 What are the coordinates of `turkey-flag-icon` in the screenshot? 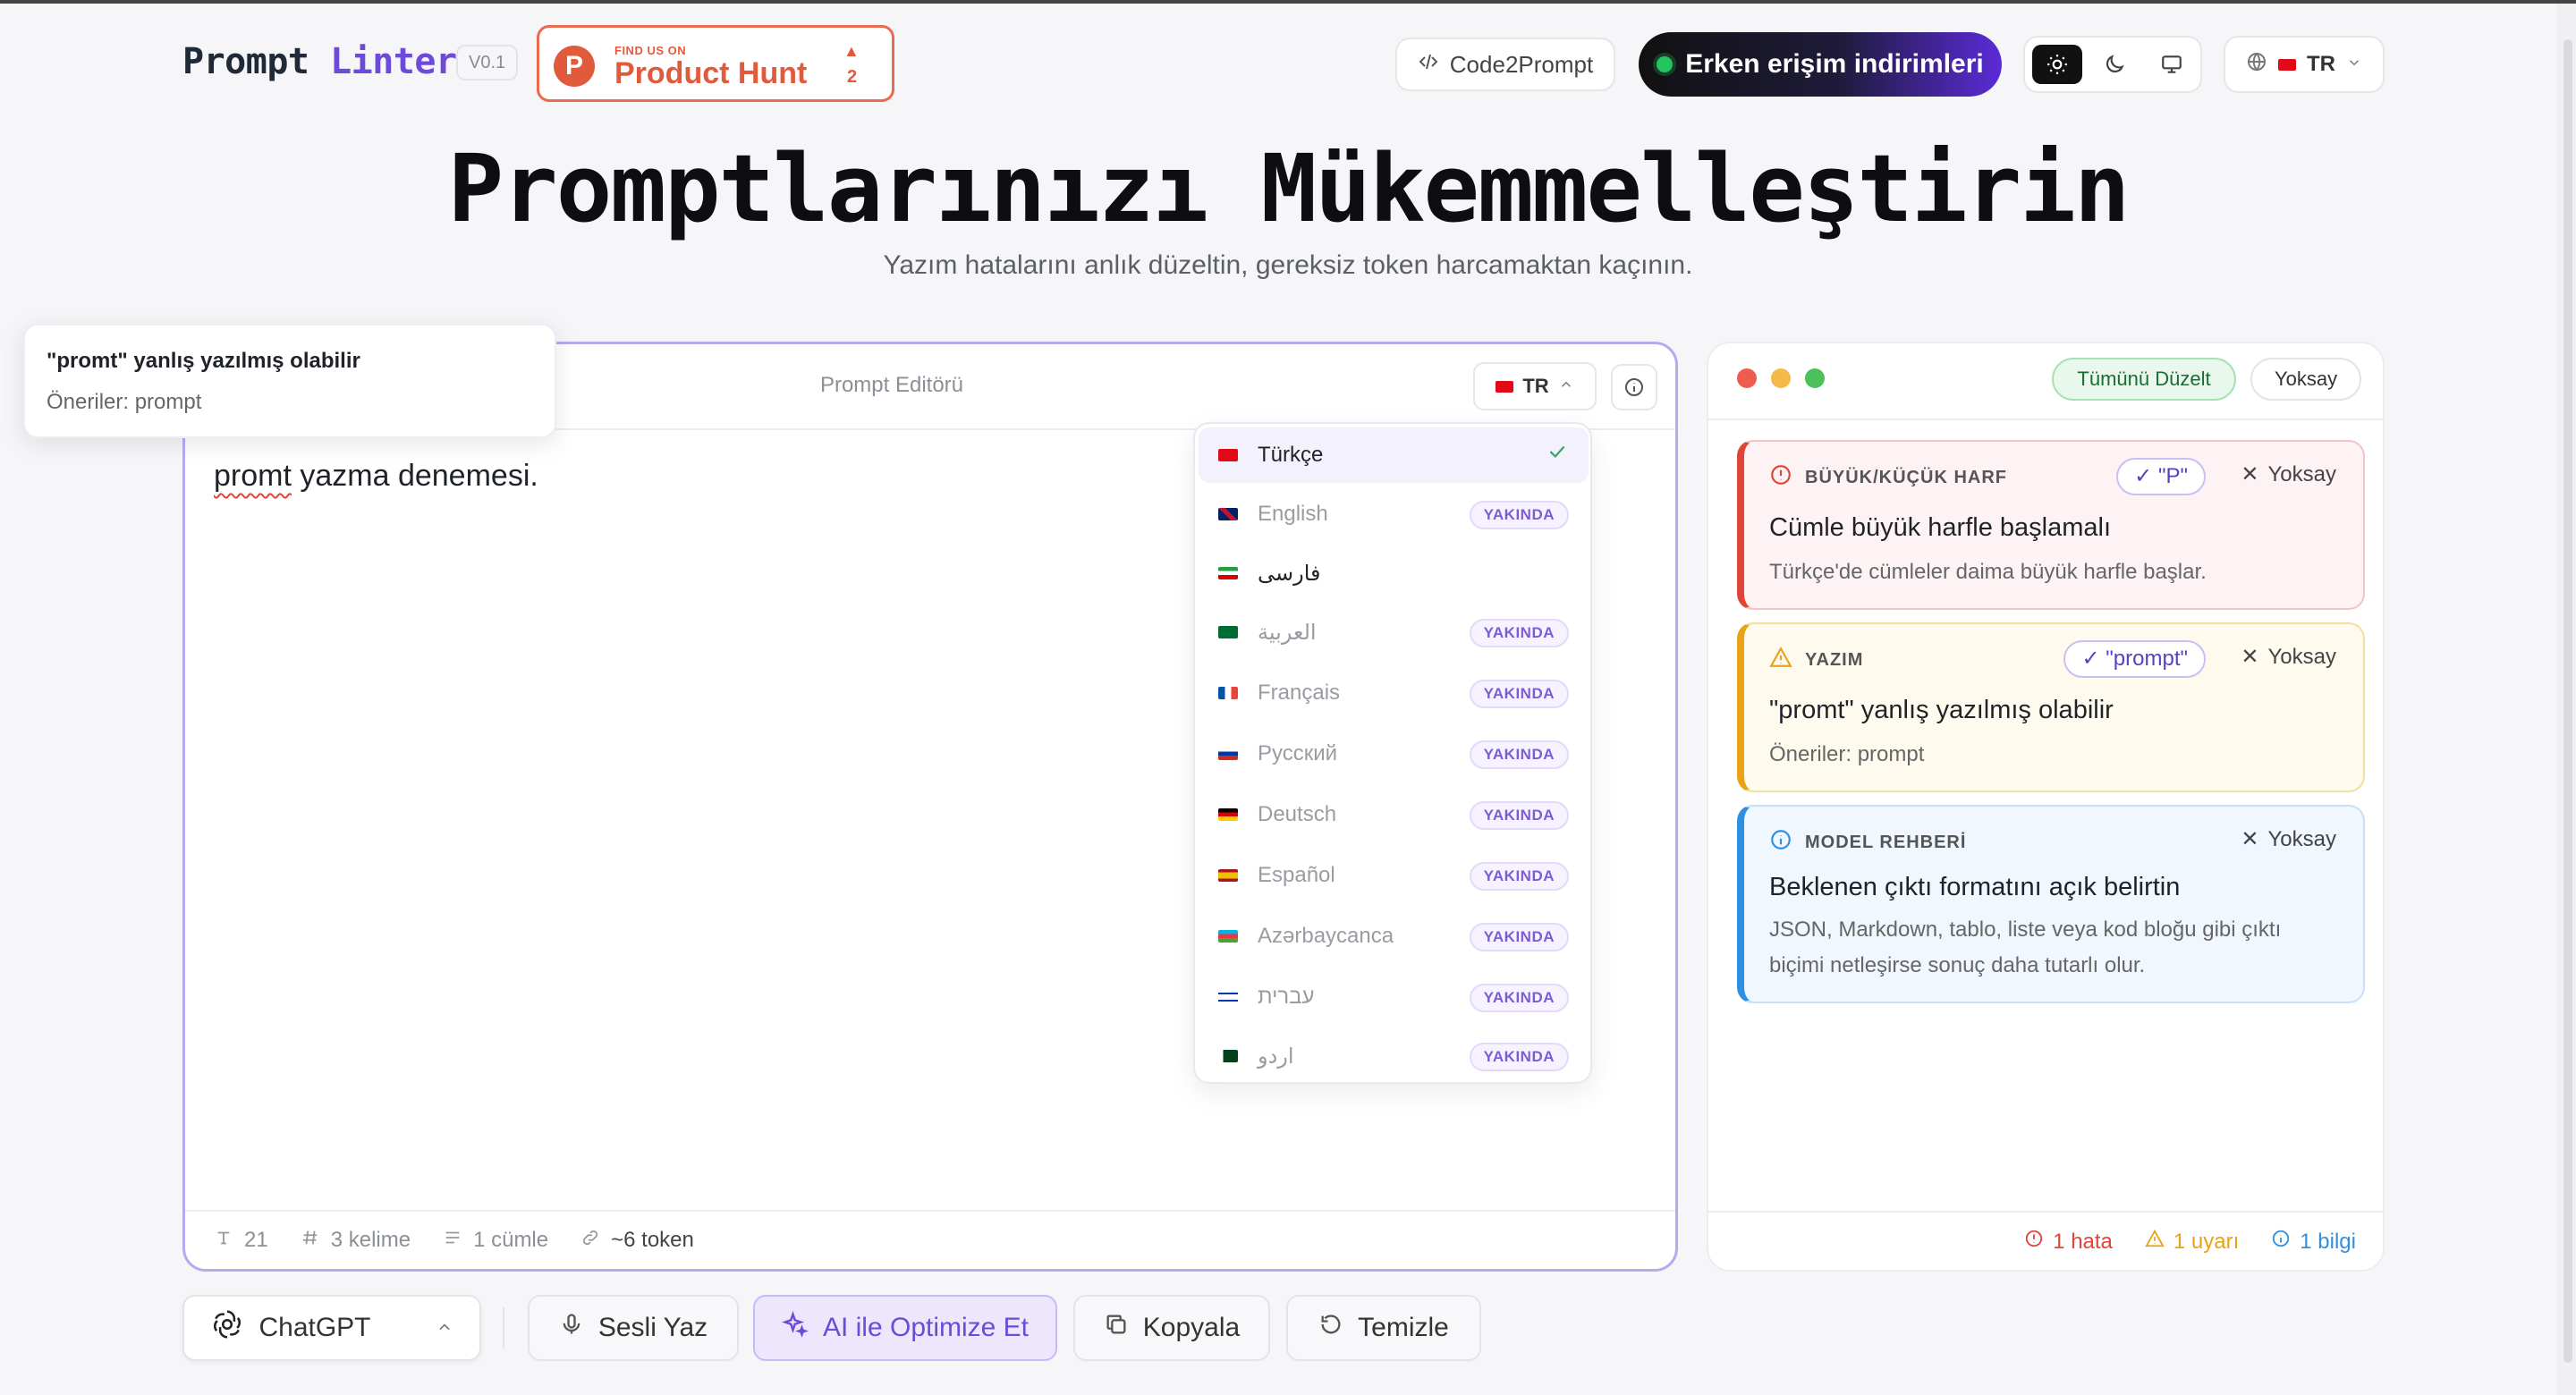 It's located at (1228, 455).